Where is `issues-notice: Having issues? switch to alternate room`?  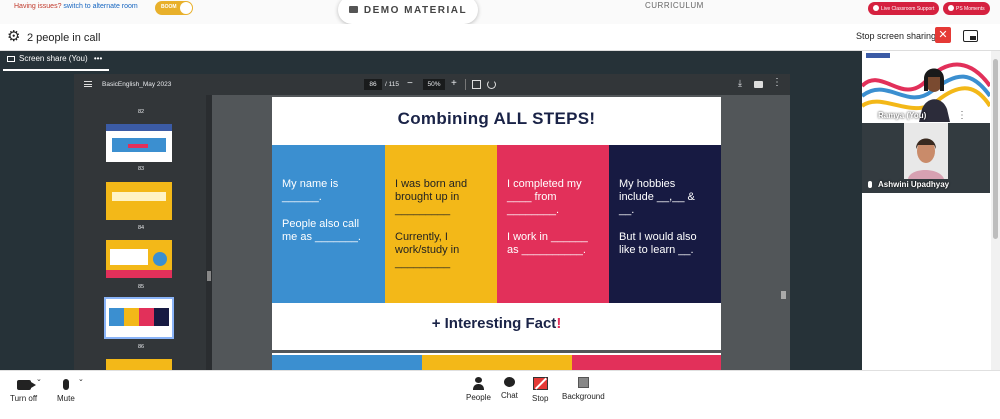 issues-notice: Having issues? switch to alternate room is located at coordinates (76, 6).